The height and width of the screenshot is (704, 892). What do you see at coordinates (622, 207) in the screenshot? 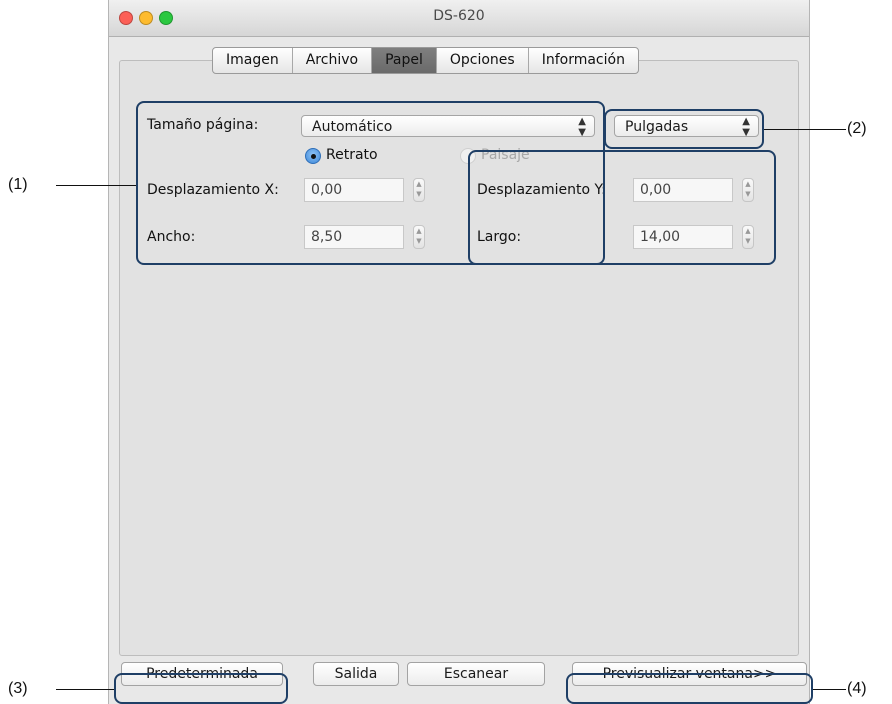
I see `callout-box-1b` at bounding box center [622, 207].